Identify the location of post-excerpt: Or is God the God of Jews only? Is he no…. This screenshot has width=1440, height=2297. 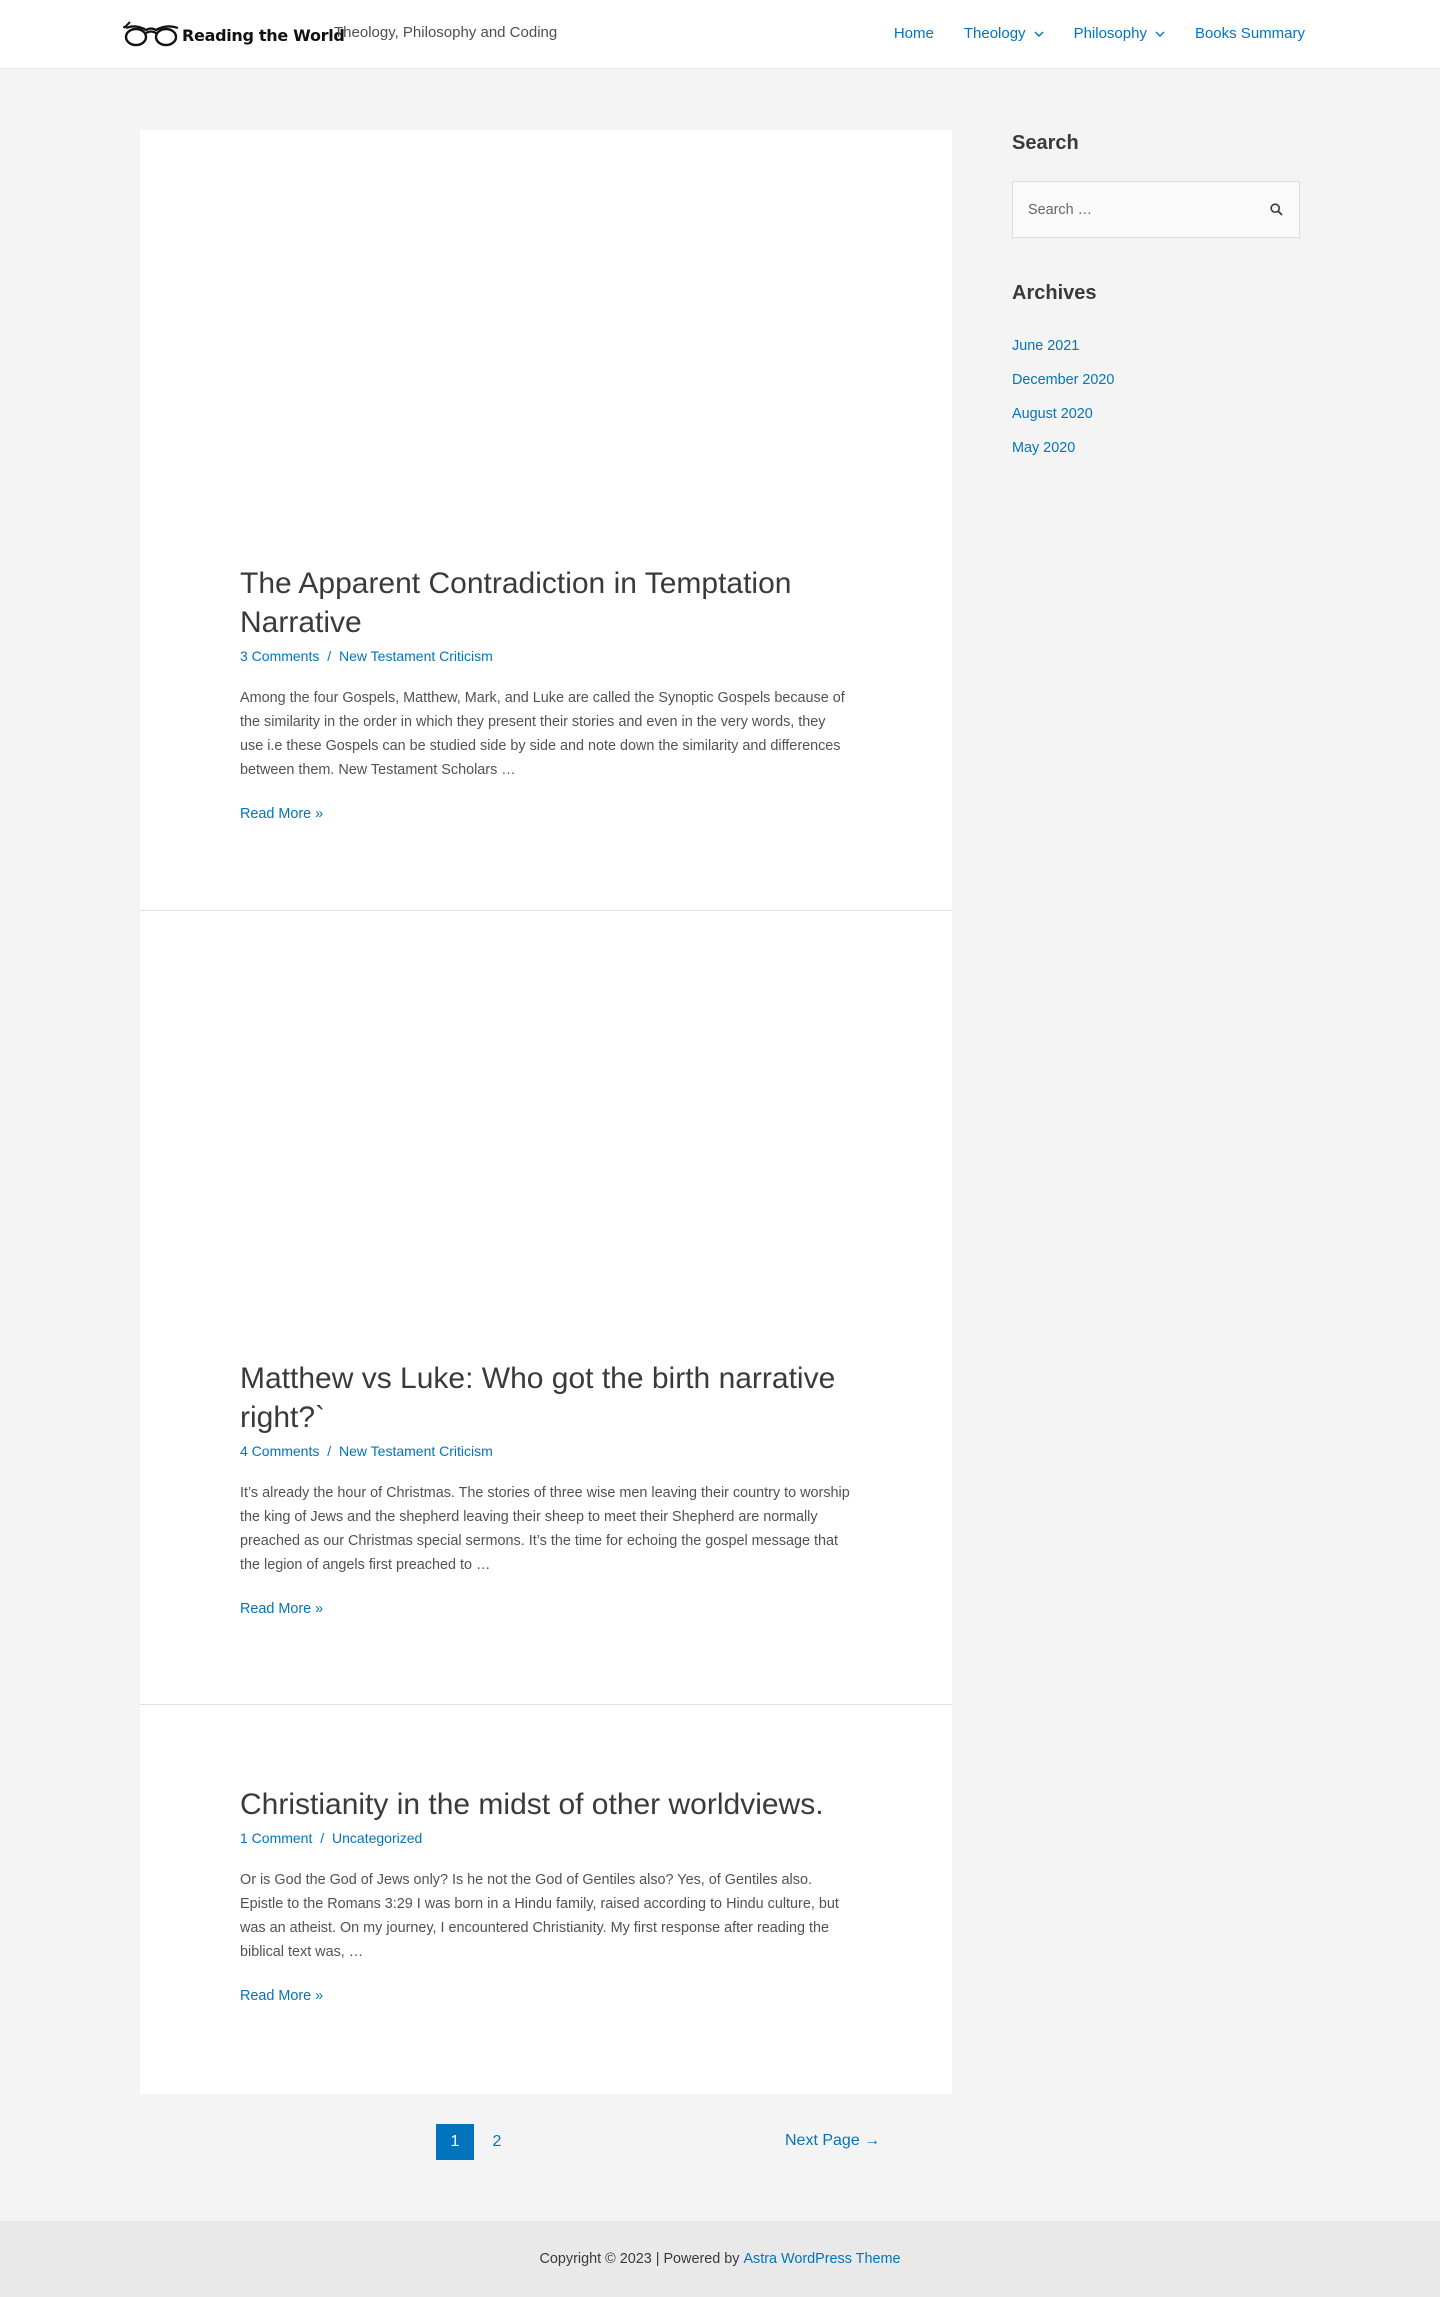
(539, 1916).